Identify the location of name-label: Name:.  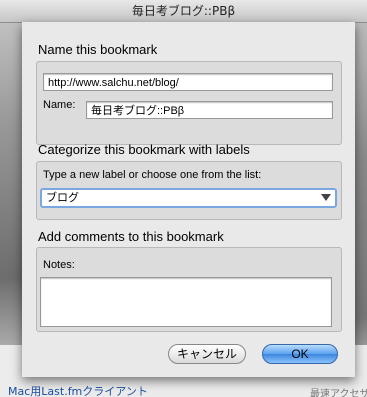
(59, 105).